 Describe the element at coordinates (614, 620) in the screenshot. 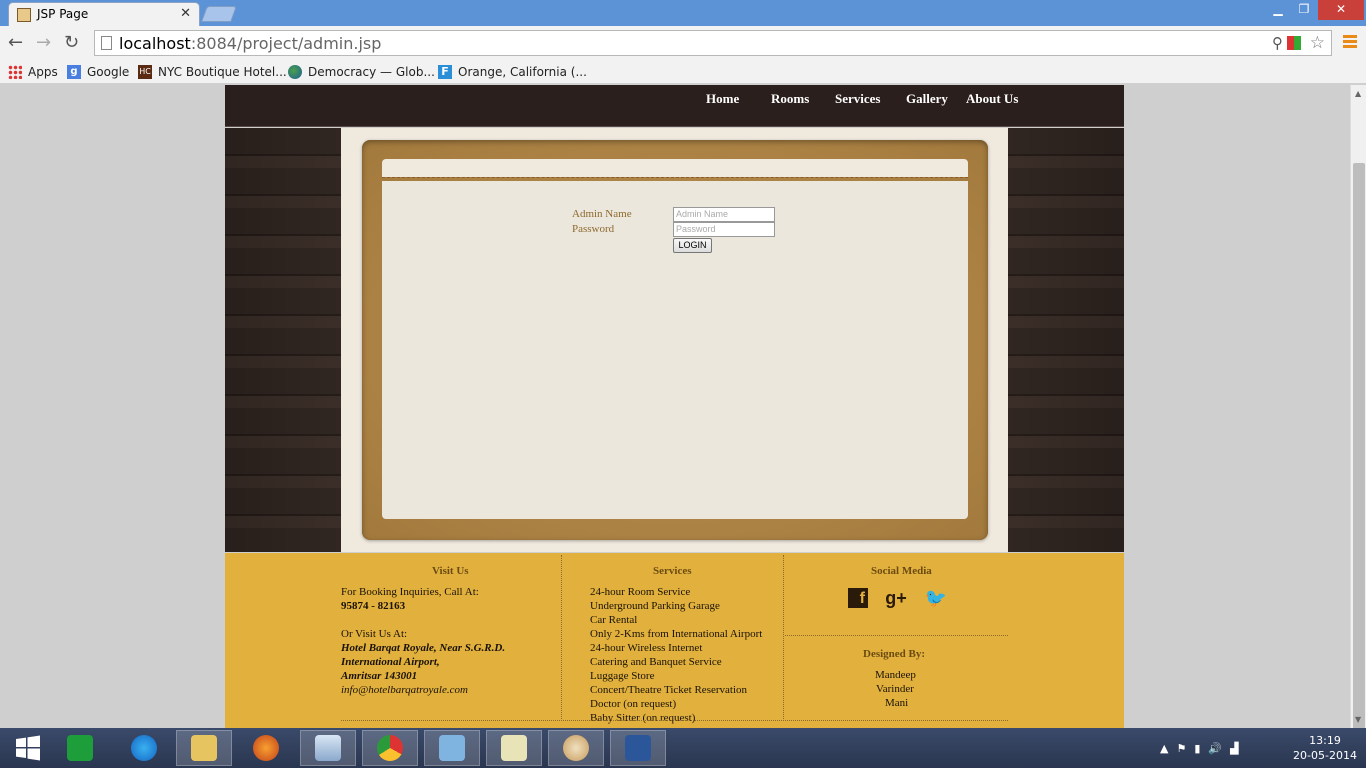

I see `service-item: Car Rental` at that location.